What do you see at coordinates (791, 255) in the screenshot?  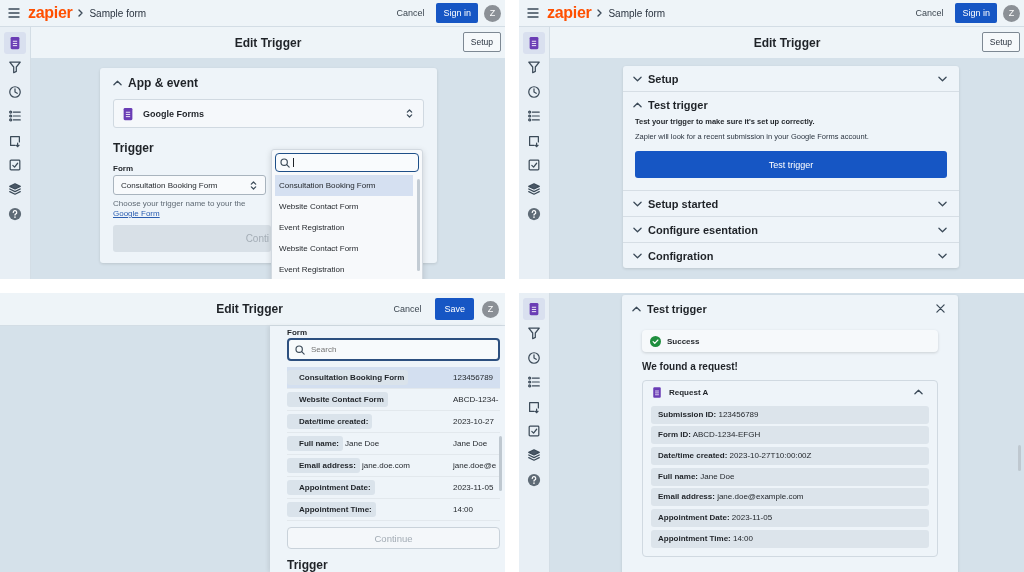 I see `section-toggle: Configration` at bounding box center [791, 255].